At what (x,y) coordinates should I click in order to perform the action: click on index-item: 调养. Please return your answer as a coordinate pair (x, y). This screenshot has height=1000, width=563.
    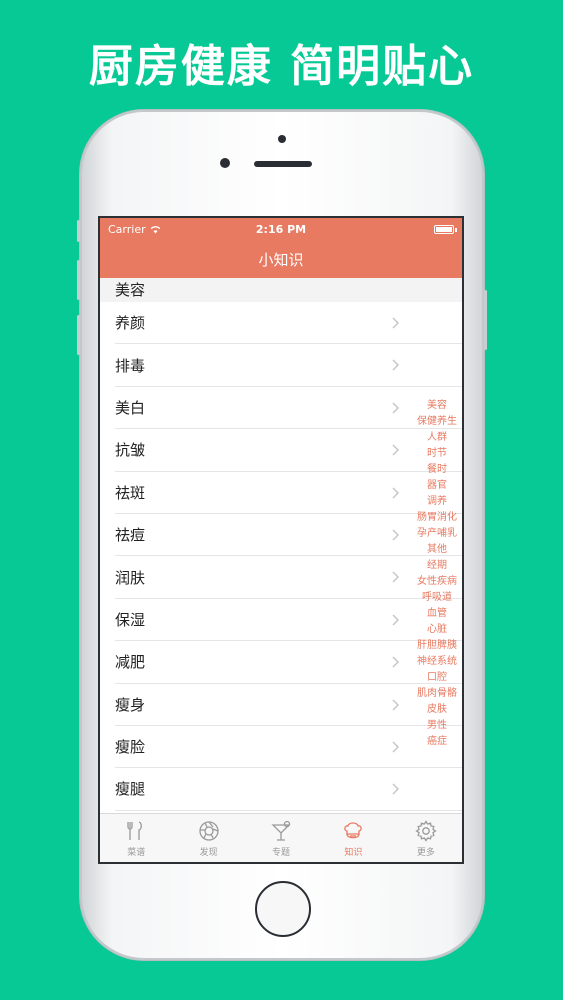
    Looking at the image, I should click on (437, 502).